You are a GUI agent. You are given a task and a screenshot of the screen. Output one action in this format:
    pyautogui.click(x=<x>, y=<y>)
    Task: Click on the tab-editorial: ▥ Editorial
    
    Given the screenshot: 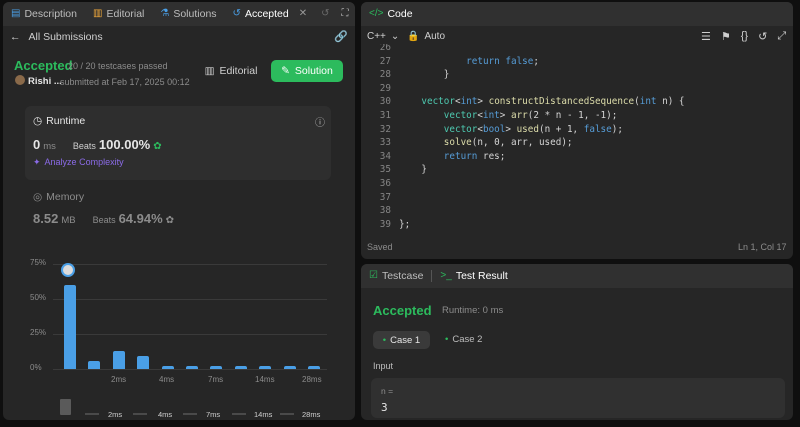 What is the action you would take?
    pyautogui.click(x=118, y=14)
    